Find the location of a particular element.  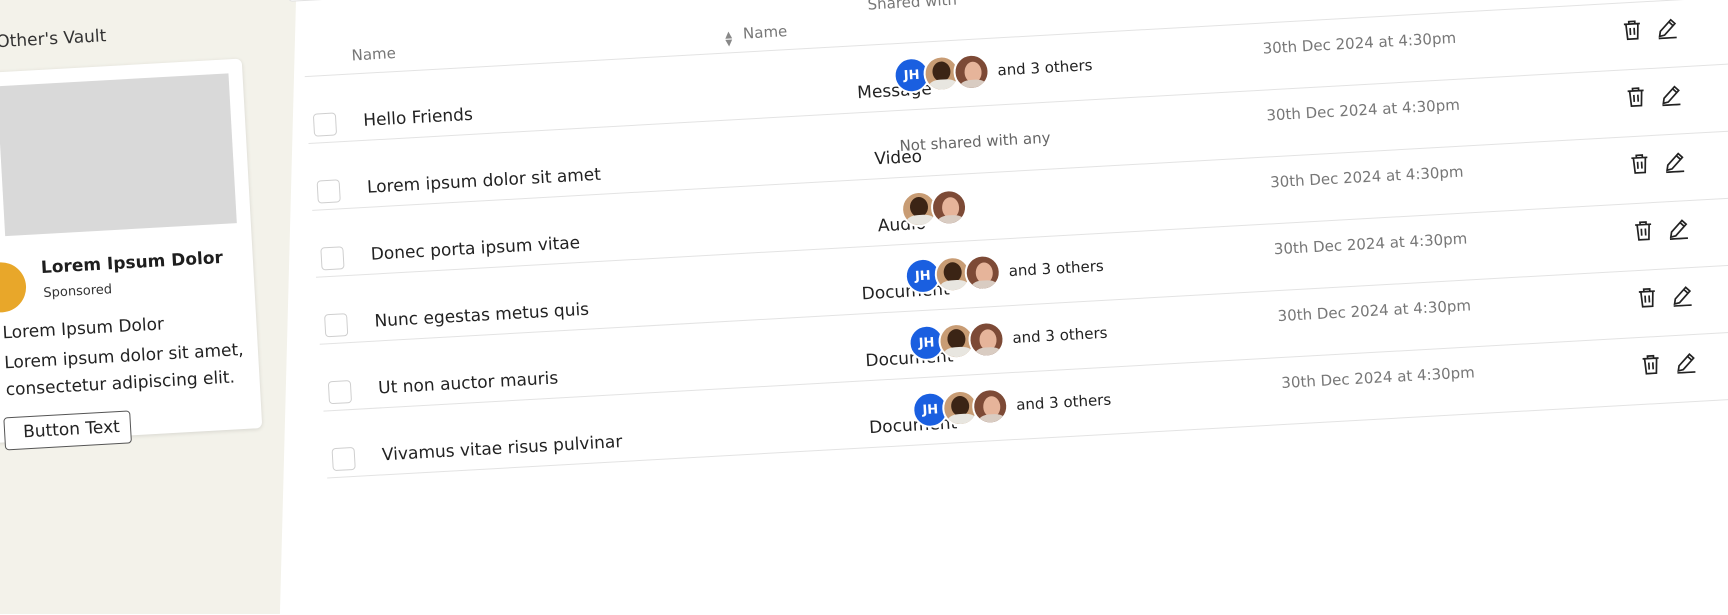

row-name: Hello Friends is located at coordinates (418, 118).